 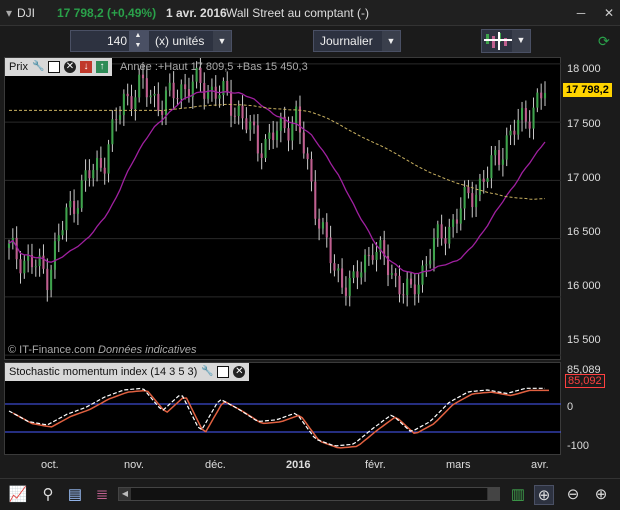 I want to click on scroll-left-icon: ◀, so click(x=125, y=494).